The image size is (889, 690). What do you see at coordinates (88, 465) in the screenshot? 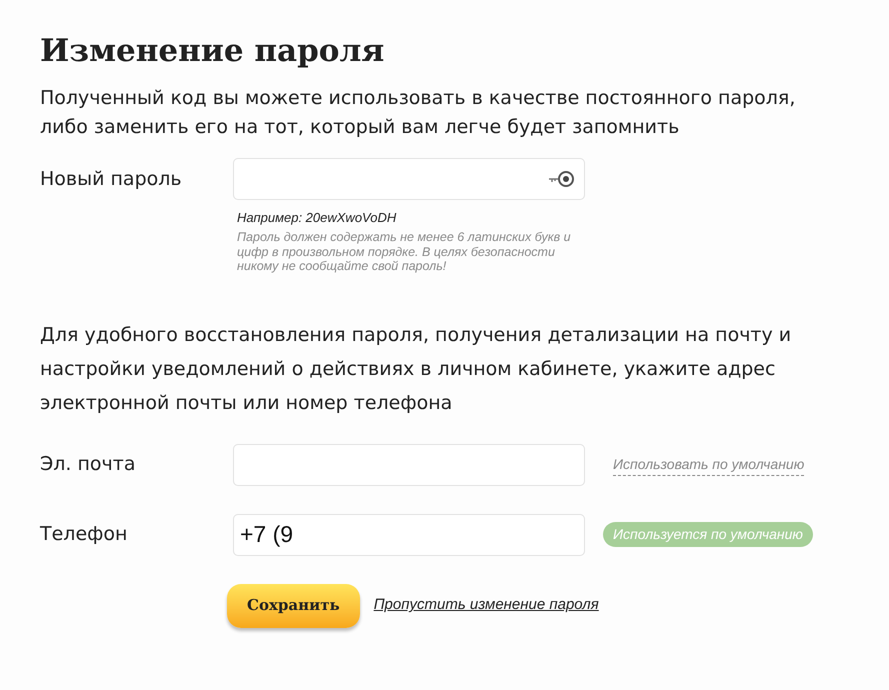
I see `field-label: Эл. почта` at bounding box center [88, 465].